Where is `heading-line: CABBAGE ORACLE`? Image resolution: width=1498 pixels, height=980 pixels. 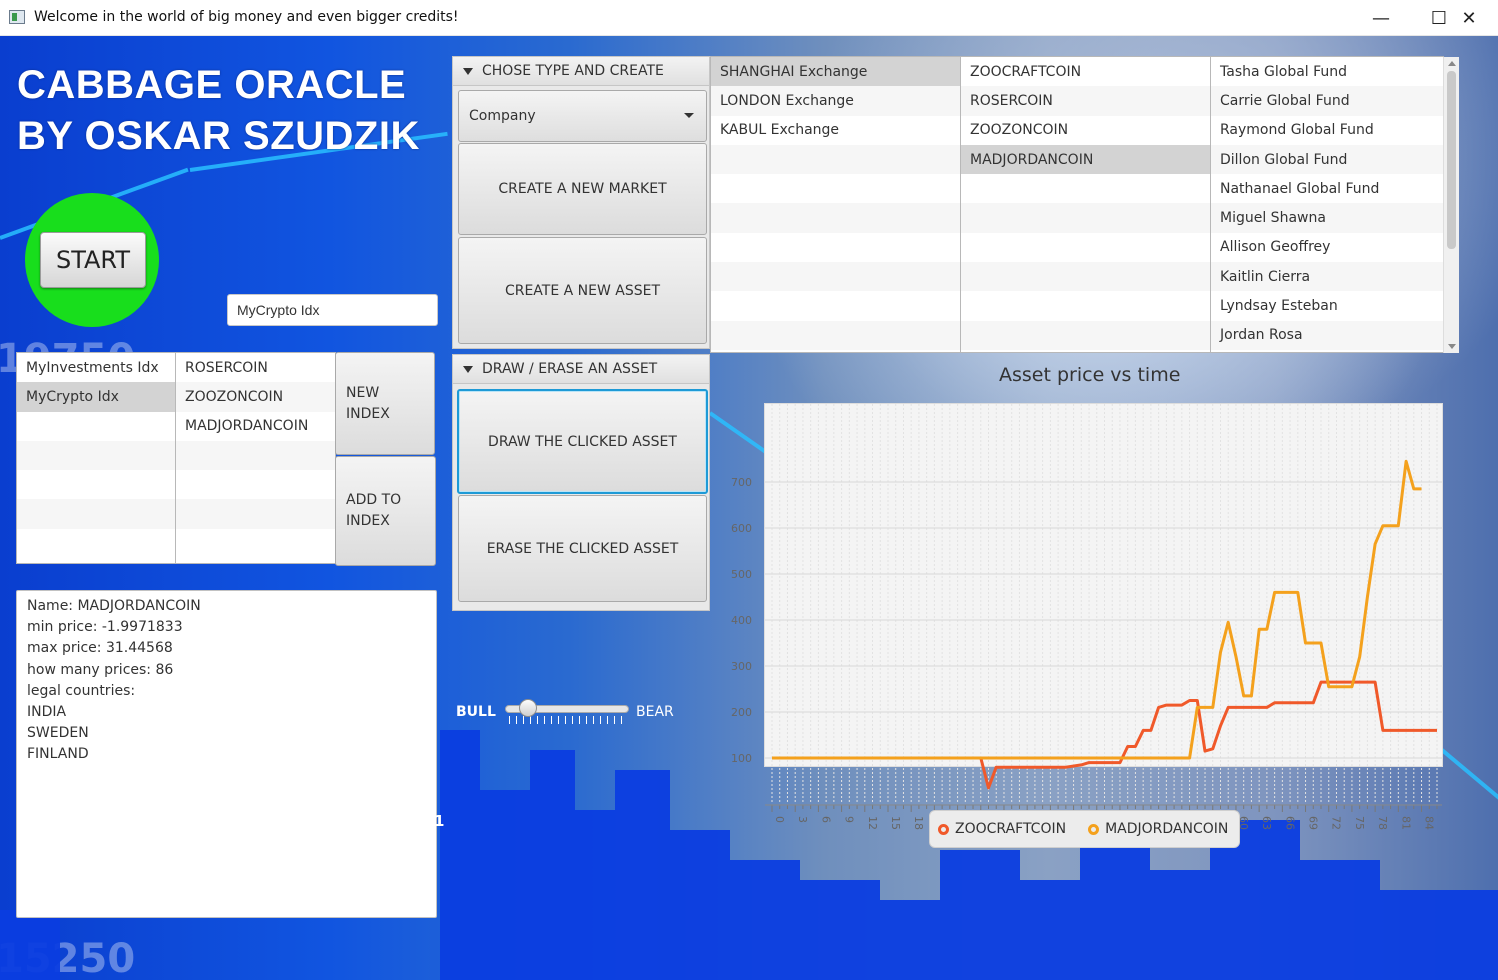
heading-line: CABBAGE ORACLE is located at coordinates (212, 85).